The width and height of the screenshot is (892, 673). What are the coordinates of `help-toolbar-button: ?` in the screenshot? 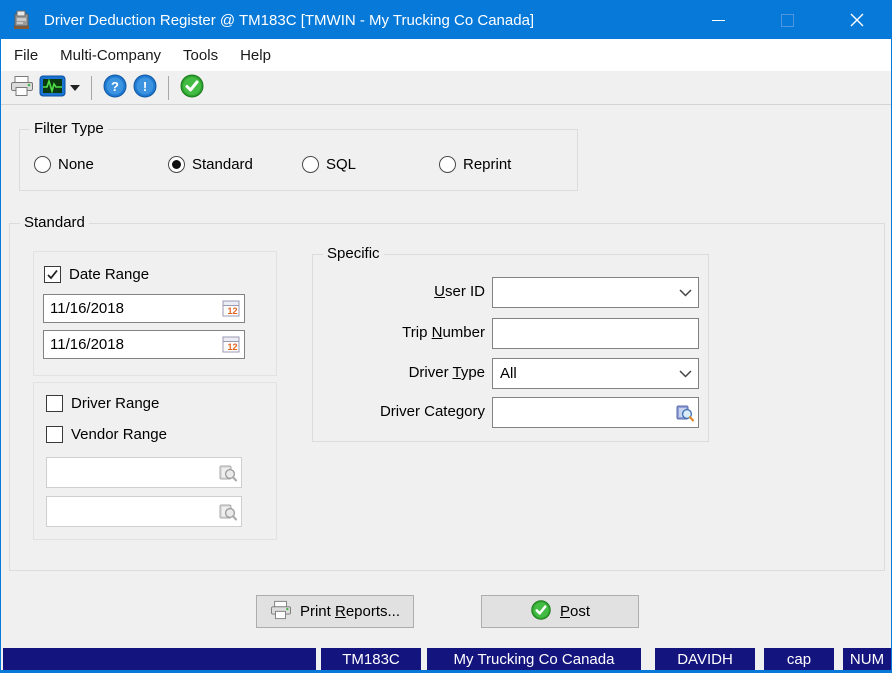 It's located at (115, 88).